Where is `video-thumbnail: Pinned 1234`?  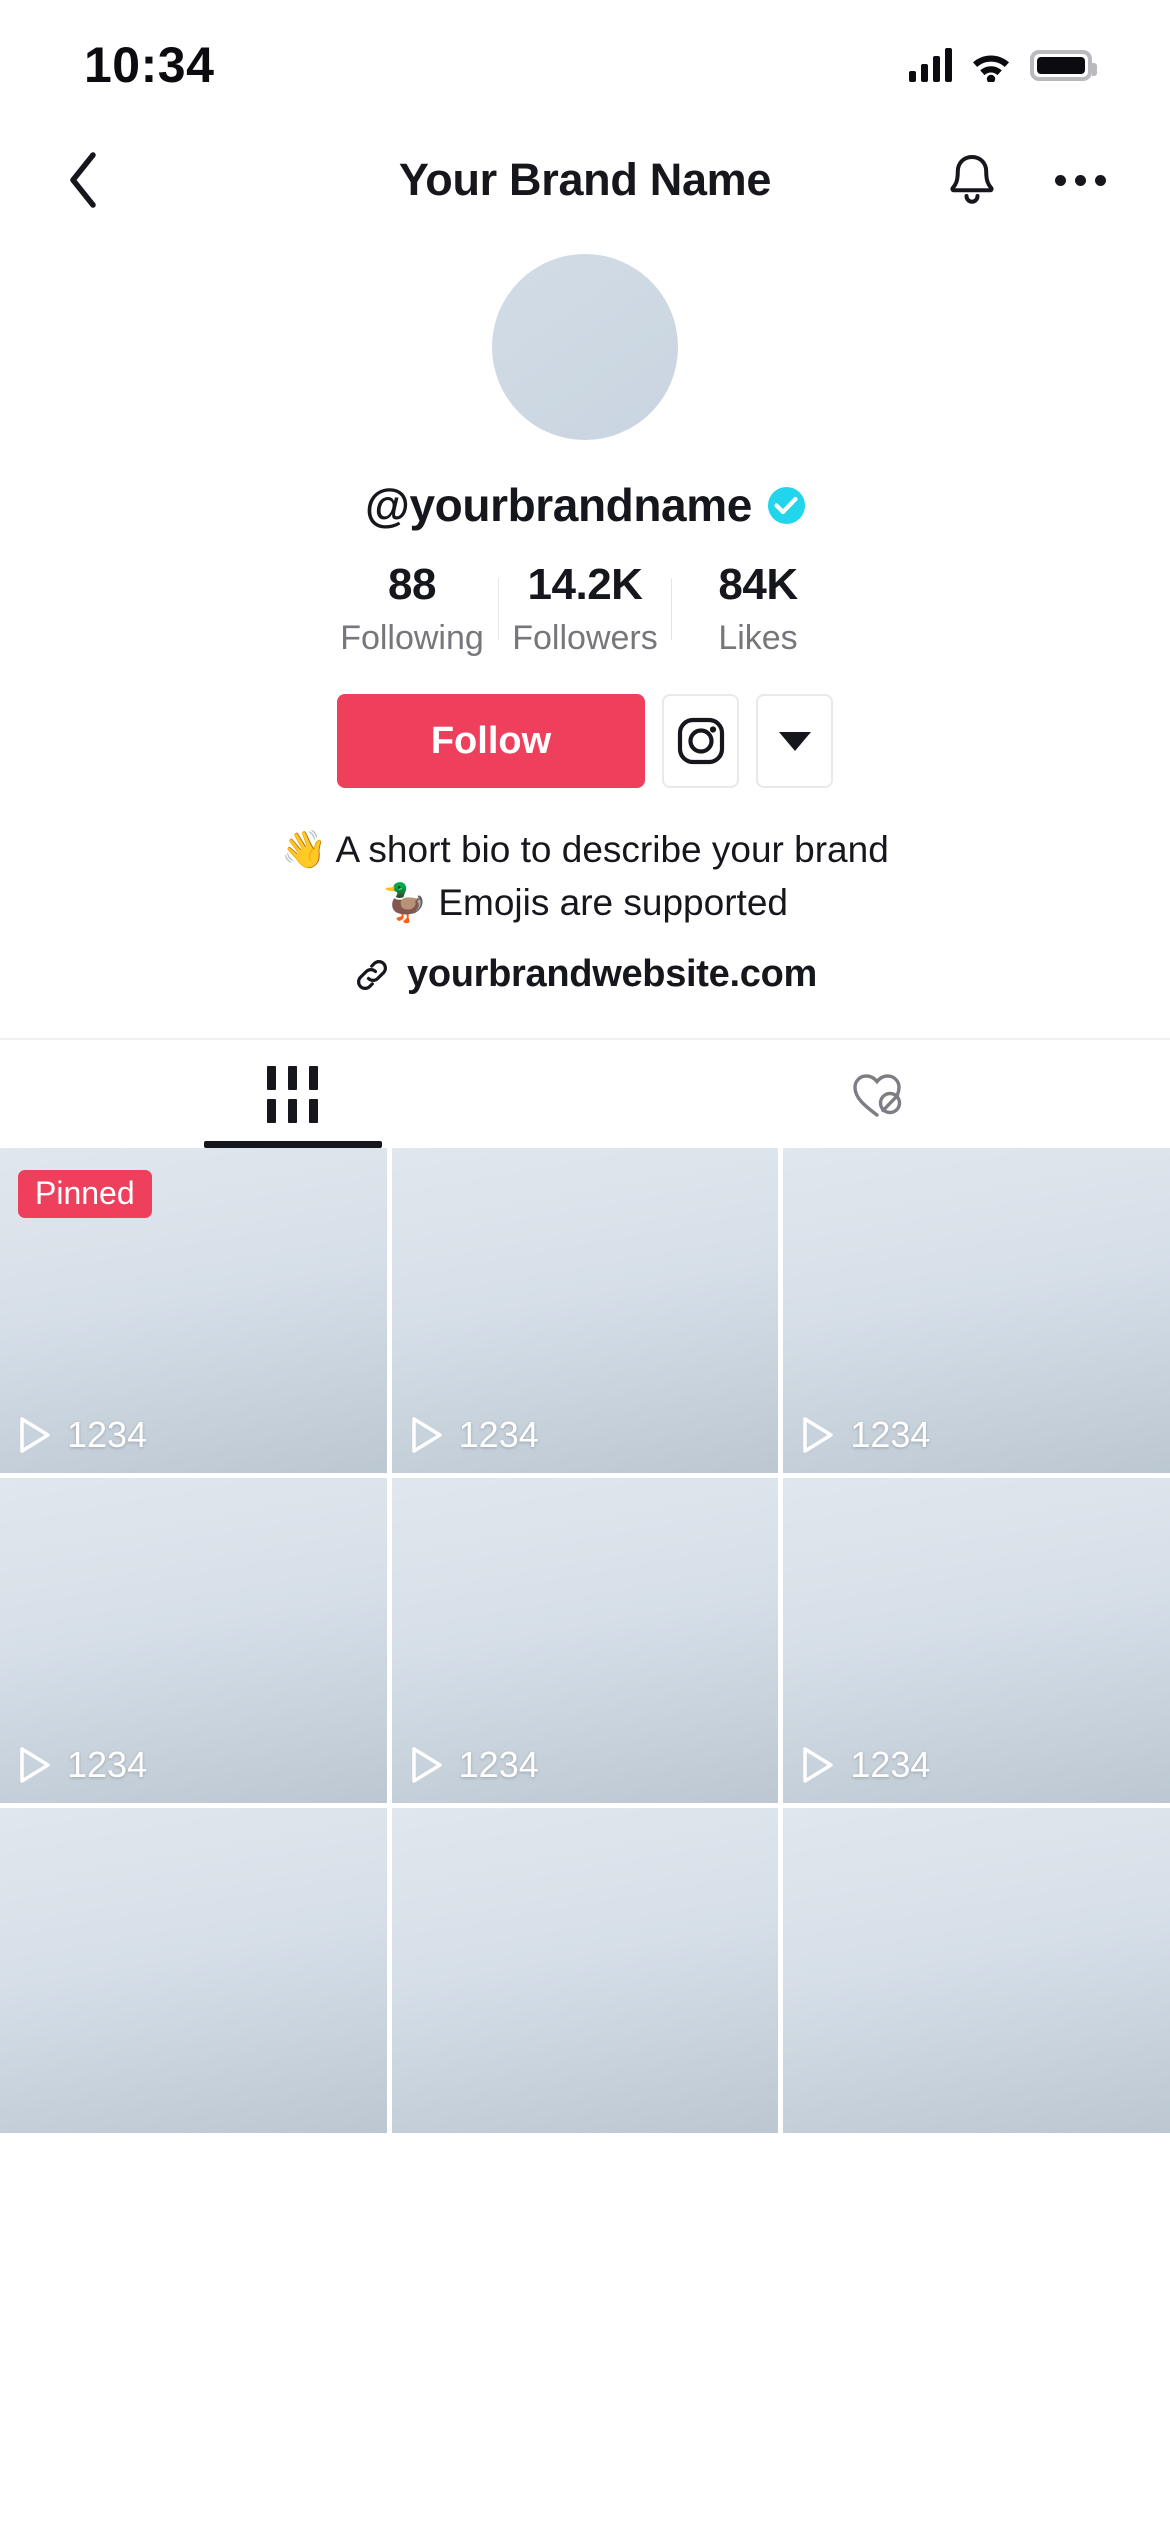 video-thumbnail: Pinned 1234 is located at coordinates (193, 1311).